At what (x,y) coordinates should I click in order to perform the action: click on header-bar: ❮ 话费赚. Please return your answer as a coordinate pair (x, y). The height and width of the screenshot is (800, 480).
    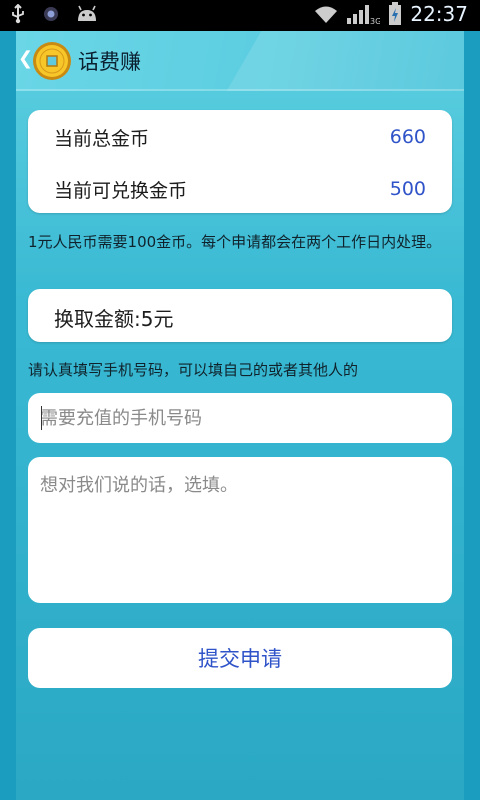
    Looking at the image, I should click on (240, 61).